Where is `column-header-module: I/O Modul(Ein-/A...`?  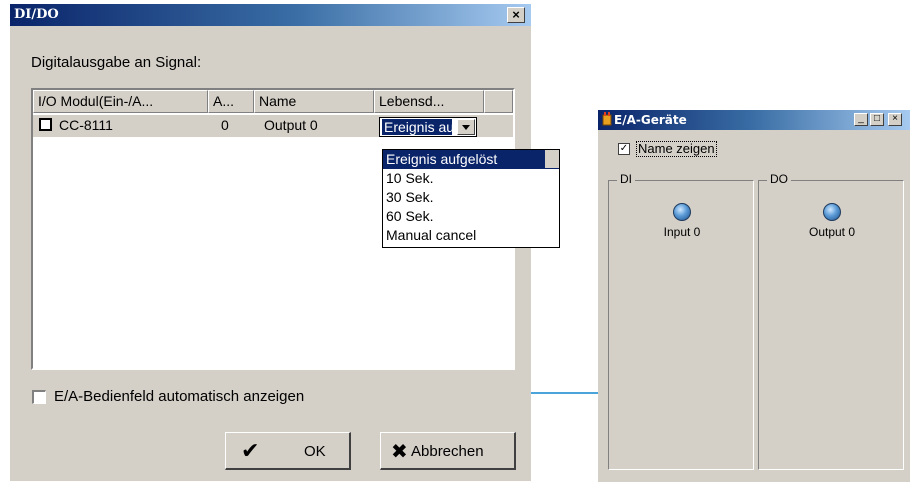 column-header-module: I/O Modul(Ein-/A... is located at coordinates (120, 101).